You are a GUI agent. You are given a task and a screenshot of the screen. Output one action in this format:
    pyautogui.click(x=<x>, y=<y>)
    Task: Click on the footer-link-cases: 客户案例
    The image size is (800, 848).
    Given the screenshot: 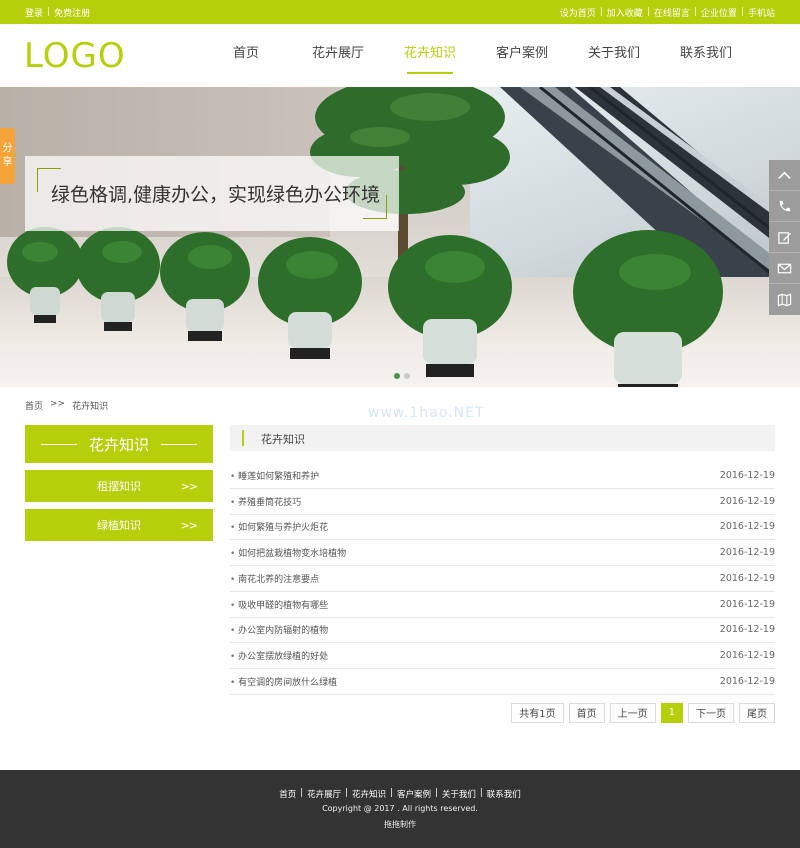 What is the action you would take?
    pyautogui.click(x=414, y=794)
    